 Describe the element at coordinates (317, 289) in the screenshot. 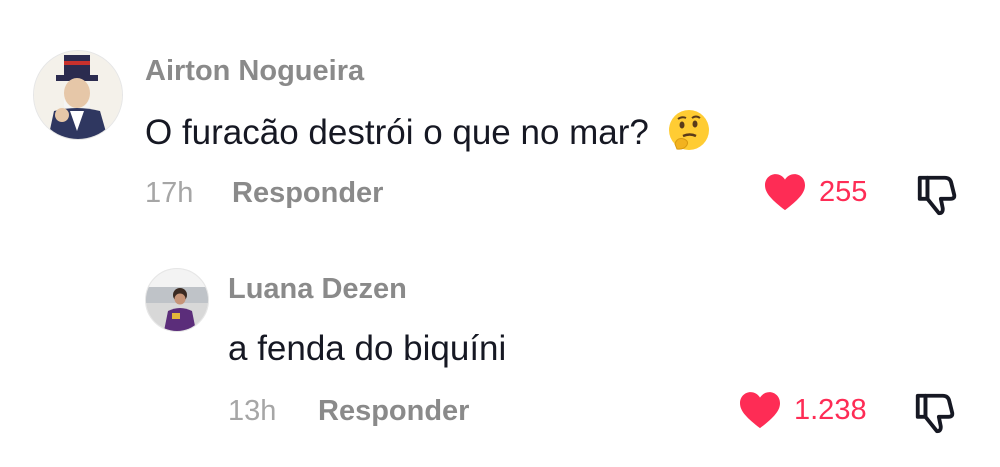

I see `comment-author: Luana Dezen` at that location.